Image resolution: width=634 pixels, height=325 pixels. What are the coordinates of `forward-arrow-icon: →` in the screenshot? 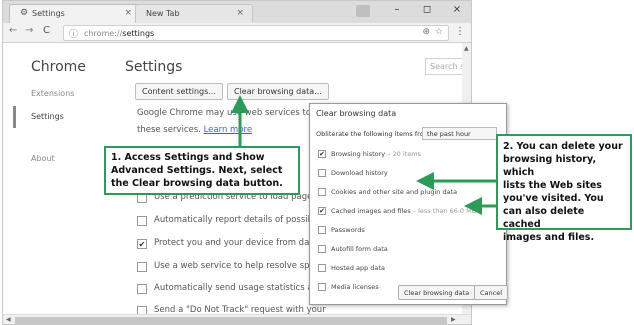 It's located at (29, 30).